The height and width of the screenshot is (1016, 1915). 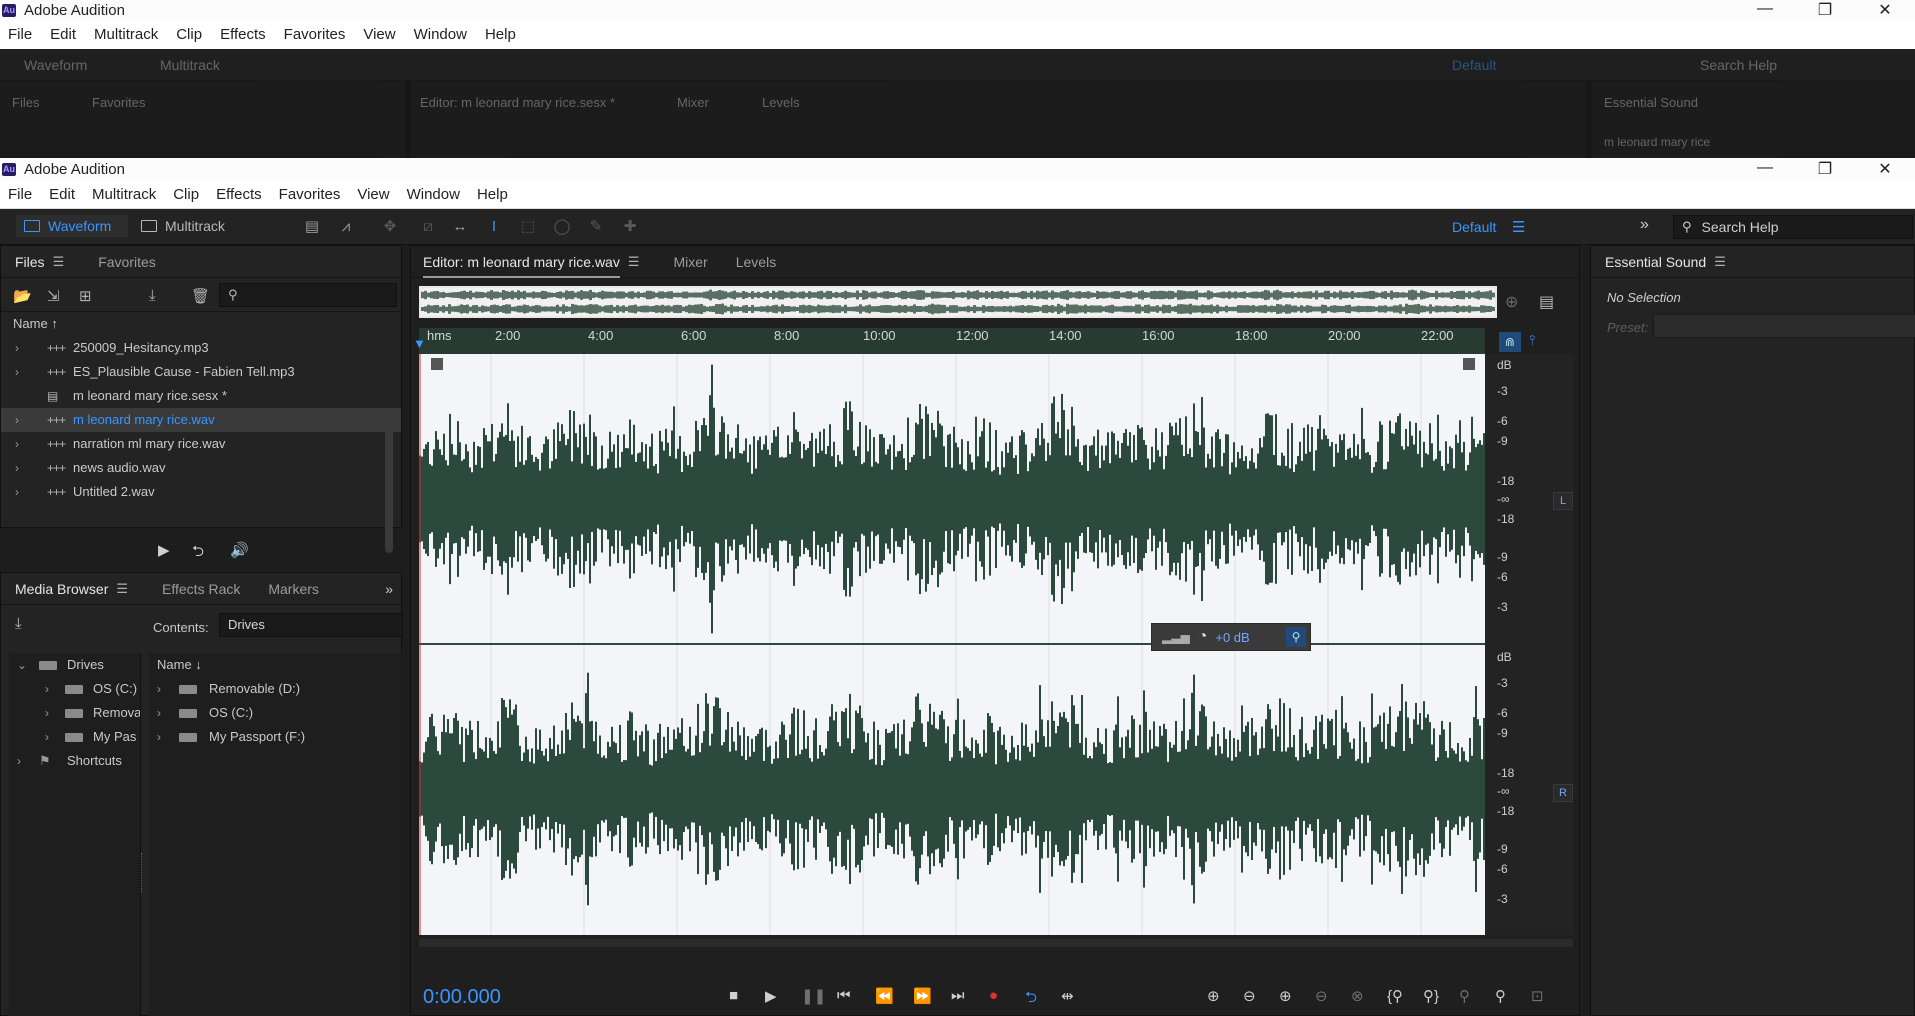 I want to click on channel-left-label: L, so click(x=1563, y=501).